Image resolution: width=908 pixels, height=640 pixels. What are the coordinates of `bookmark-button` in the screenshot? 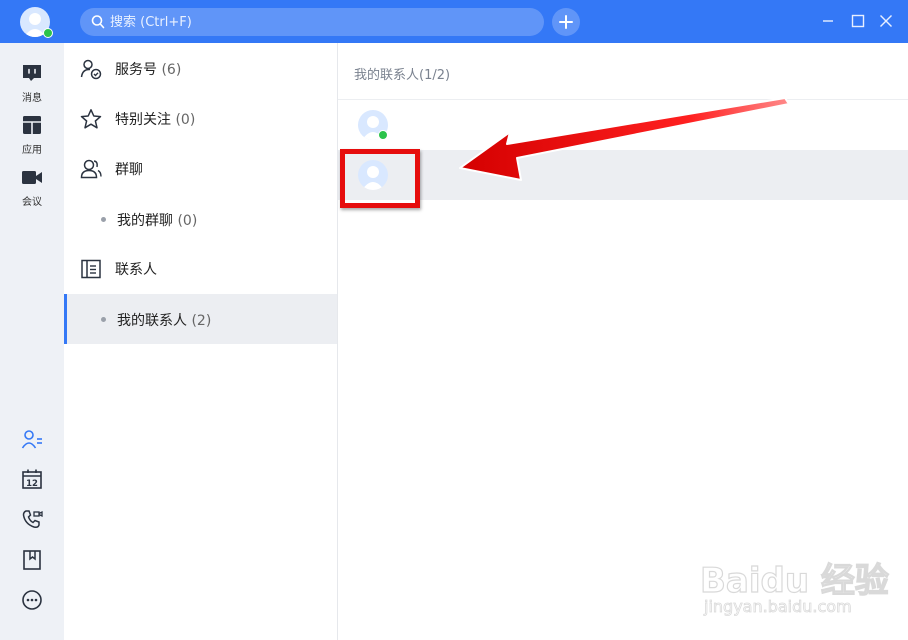 It's located at (32, 560).